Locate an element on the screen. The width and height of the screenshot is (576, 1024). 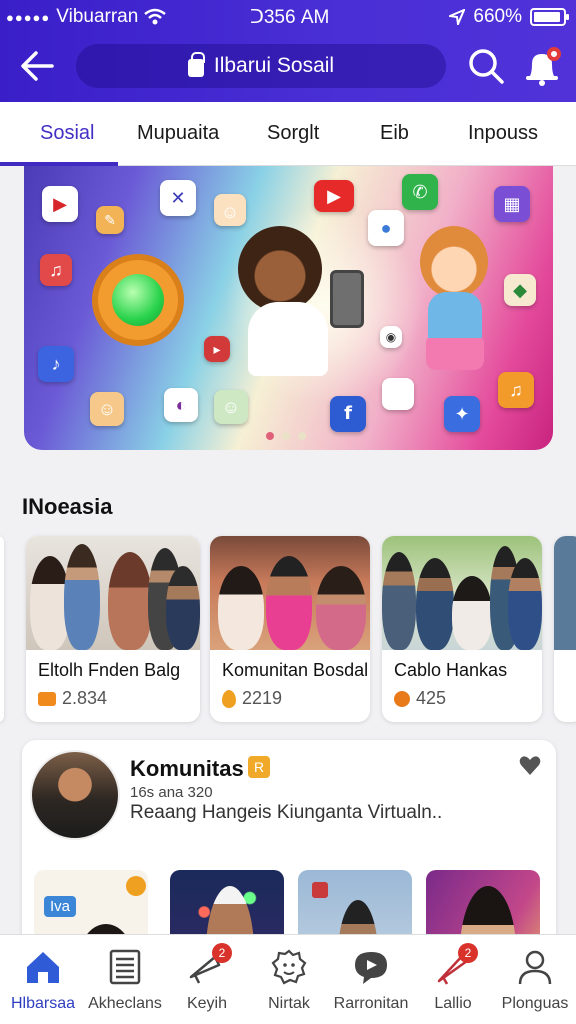
avatar-app-icon: ☺ is located at coordinates (230, 210).